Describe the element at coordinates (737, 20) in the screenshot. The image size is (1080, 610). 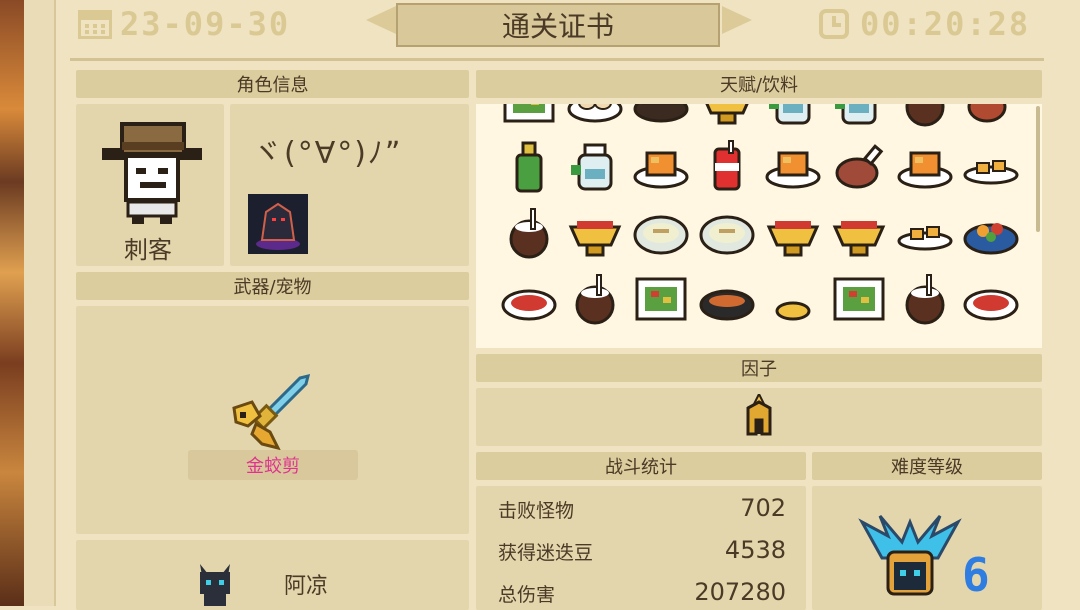
I see `ribbon-right` at that location.